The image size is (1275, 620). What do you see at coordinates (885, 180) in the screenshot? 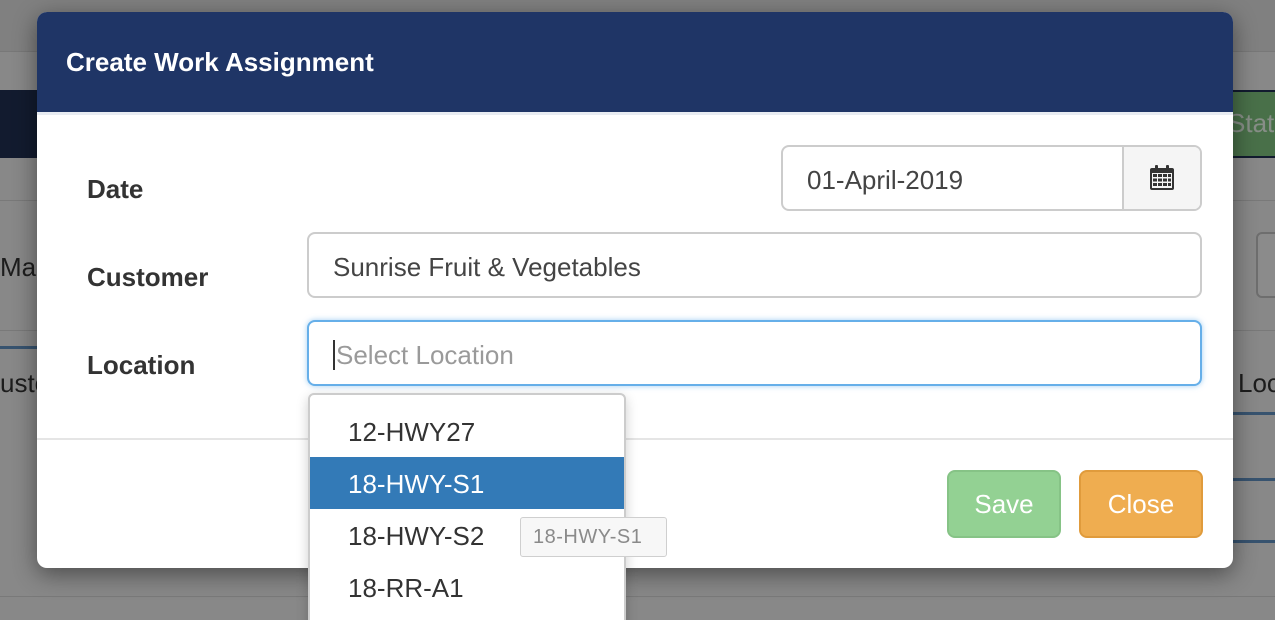
I see `date-value: 01-April-2019` at bounding box center [885, 180].